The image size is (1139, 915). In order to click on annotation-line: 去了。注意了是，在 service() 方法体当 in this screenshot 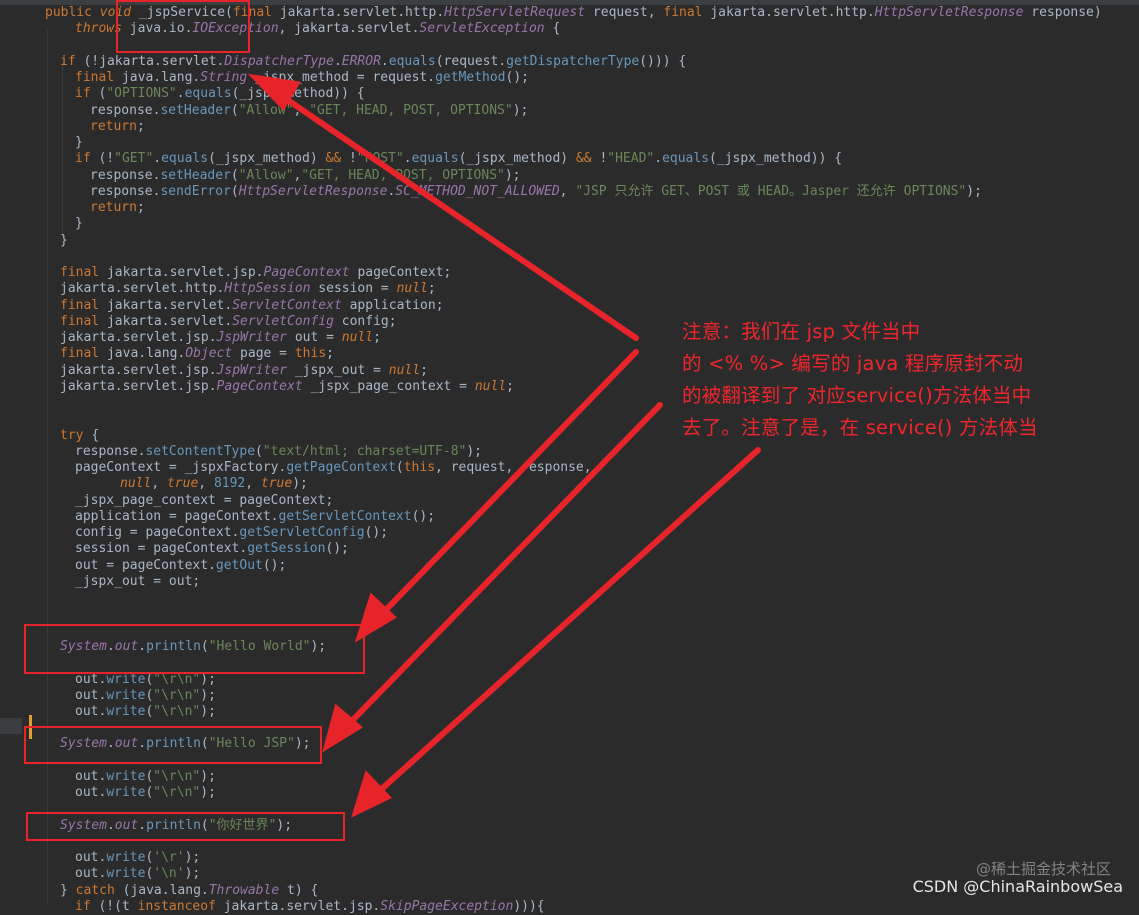, I will do `click(860, 427)`.